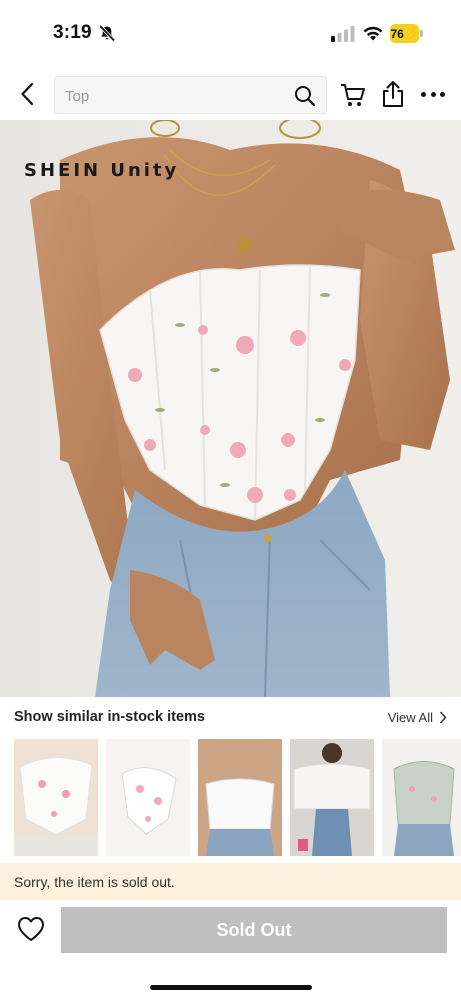 Image resolution: width=461 pixels, height=1000 pixels. Describe the element at coordinates (107, 33) in the screenshot. I see `bell-off-icon` at that location.